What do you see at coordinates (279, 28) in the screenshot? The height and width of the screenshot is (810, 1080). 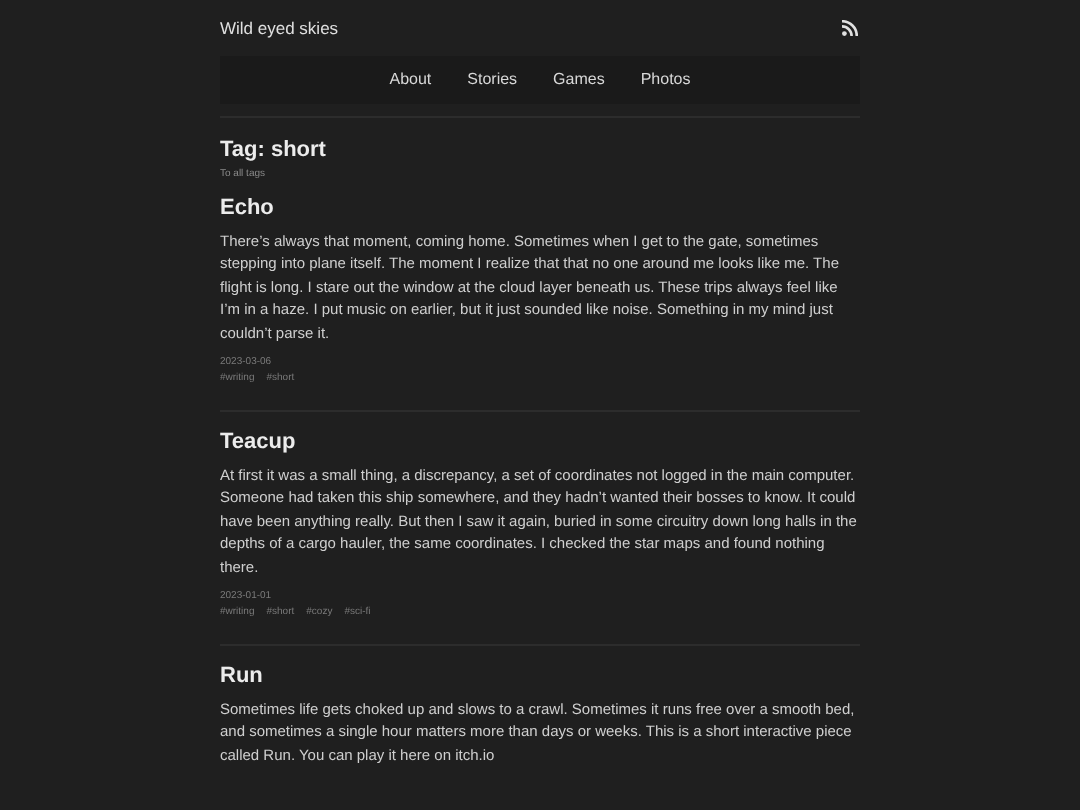 I see `site-title: Wild eyed skies` at bounding box center [279, 28].